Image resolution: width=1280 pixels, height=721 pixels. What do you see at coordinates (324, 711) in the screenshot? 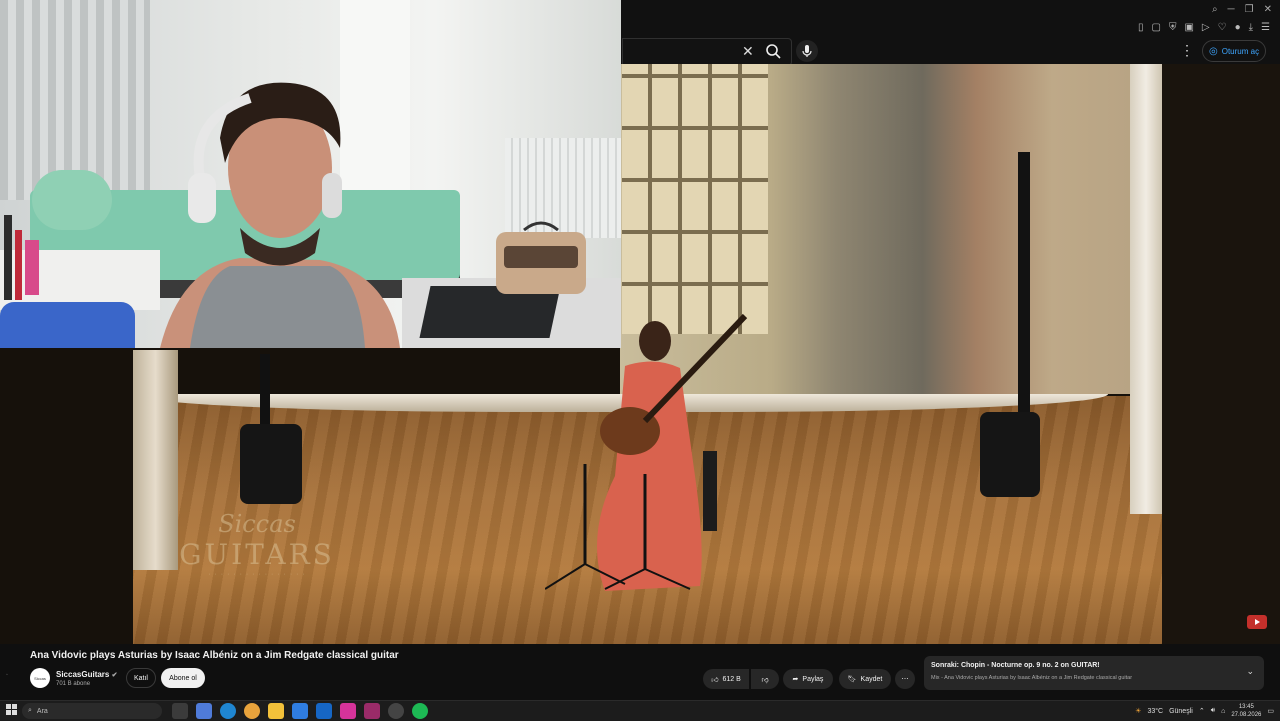
I see `outlook-icon` at bounding box center [324, 711].